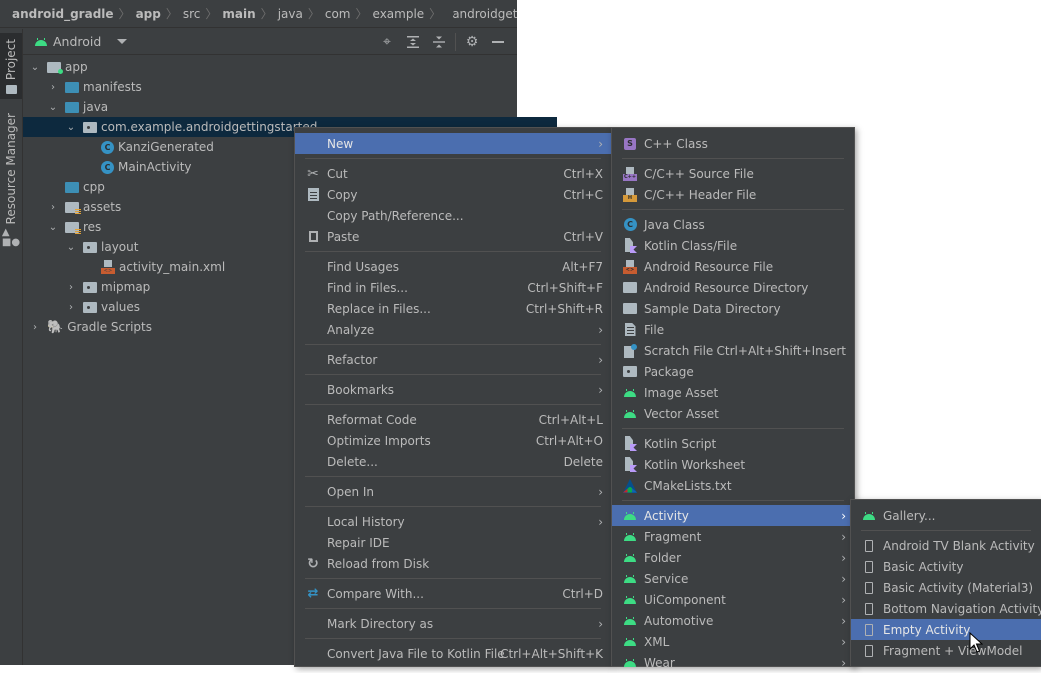  Describe the element at coordinates (733, 287) in the screenshot. I see `new-item-android-resource-directory: Android Resource Directory` at that location.